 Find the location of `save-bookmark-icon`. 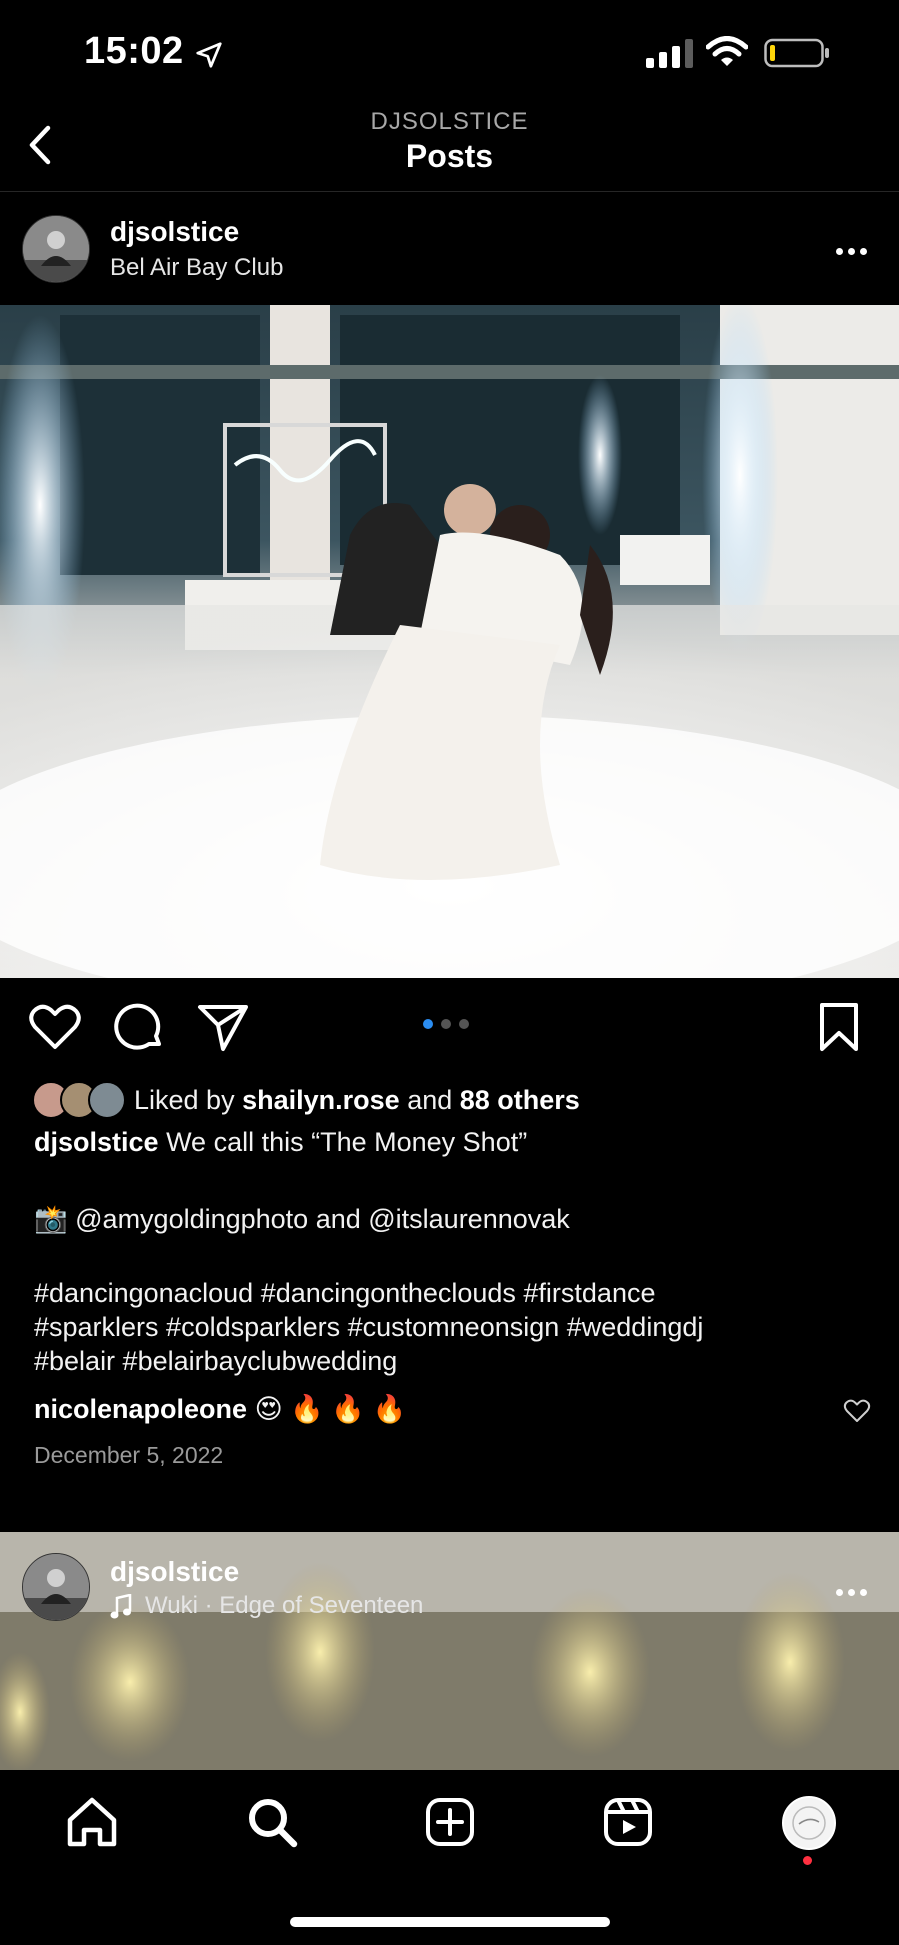

save-bookmark-icon is located at coordinates (839, 1027).